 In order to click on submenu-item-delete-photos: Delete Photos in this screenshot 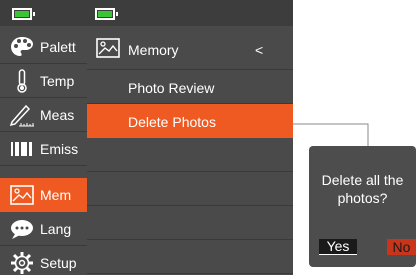, I will do `click(190, 121)`.